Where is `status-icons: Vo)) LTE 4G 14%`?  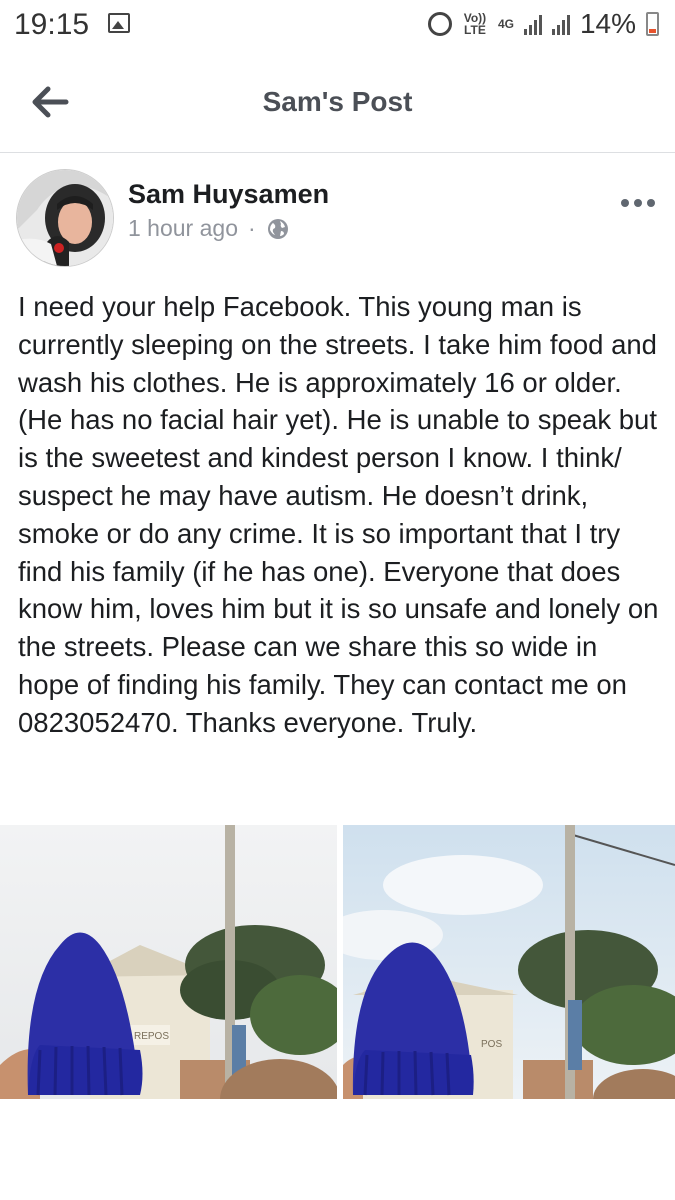 status-icons: Vo)) LTE 4G 14% is located at coordinates (543, 24).